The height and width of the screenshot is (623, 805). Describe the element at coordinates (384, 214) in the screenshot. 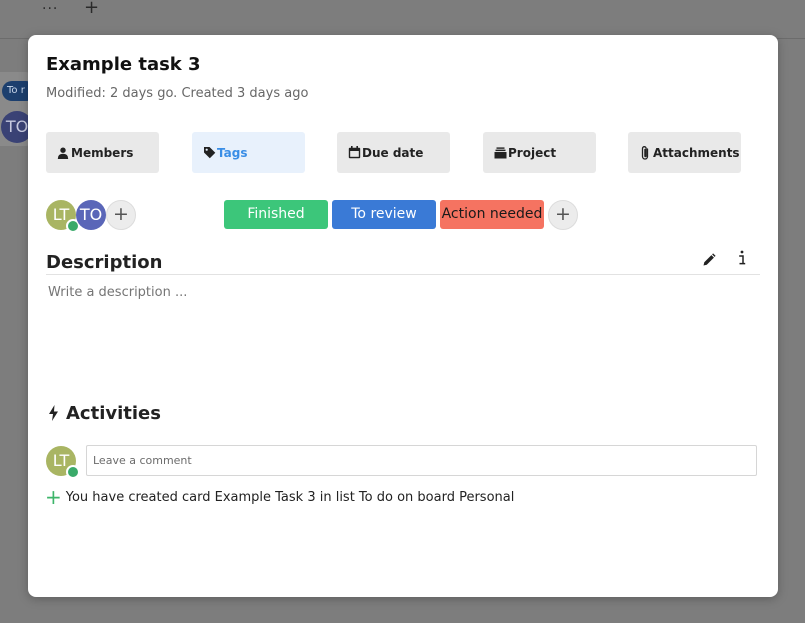

I see `tag-to-review: To review` at that location.